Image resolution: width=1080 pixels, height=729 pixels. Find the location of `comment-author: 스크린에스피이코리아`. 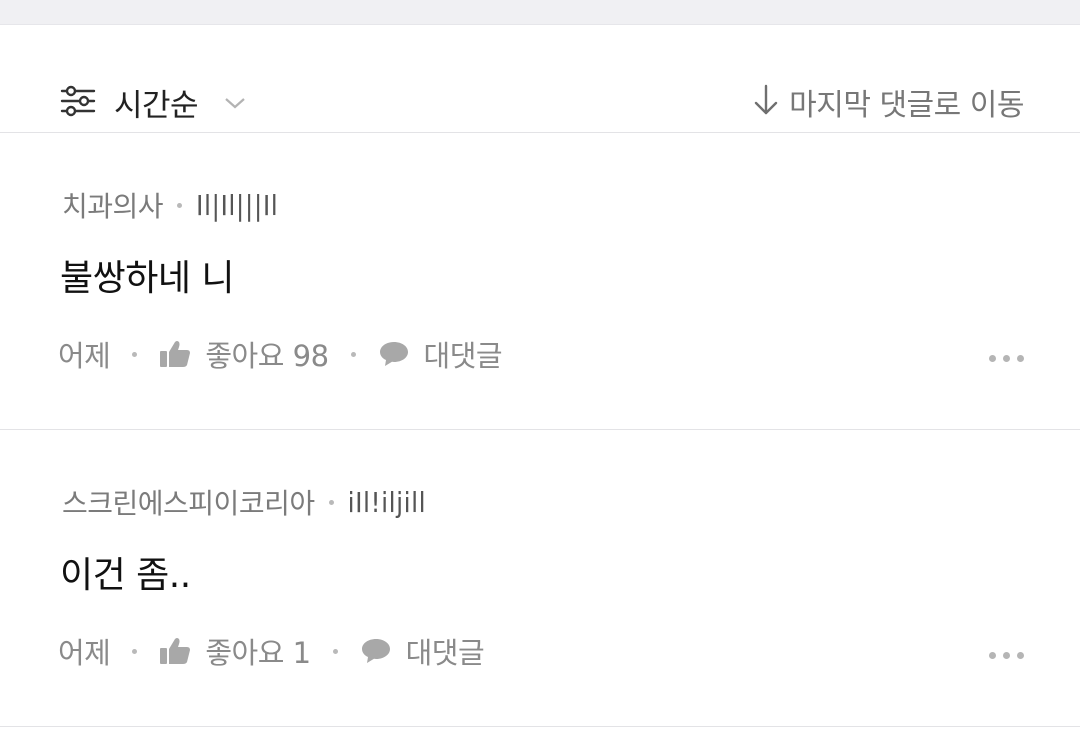

comment-author: 스크린에스피이코리아 is located at coordinates (188, 502).